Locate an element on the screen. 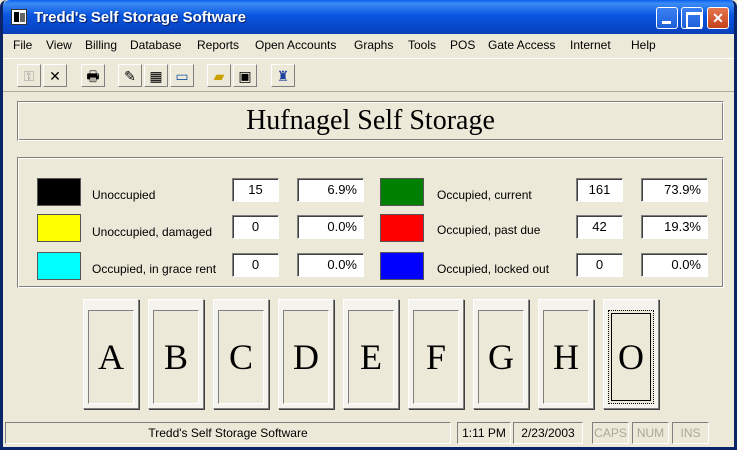 This screenshot has width=737, height=450. building-g-label: G is located at coordinates (501, 357).